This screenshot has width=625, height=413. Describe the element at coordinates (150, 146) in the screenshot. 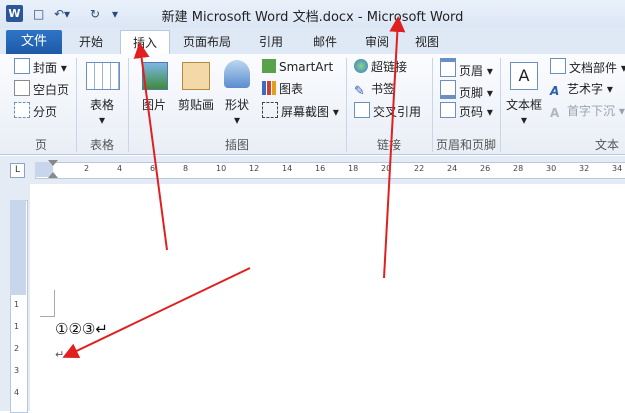

I see `arrow-to-insert-tab` at that location.